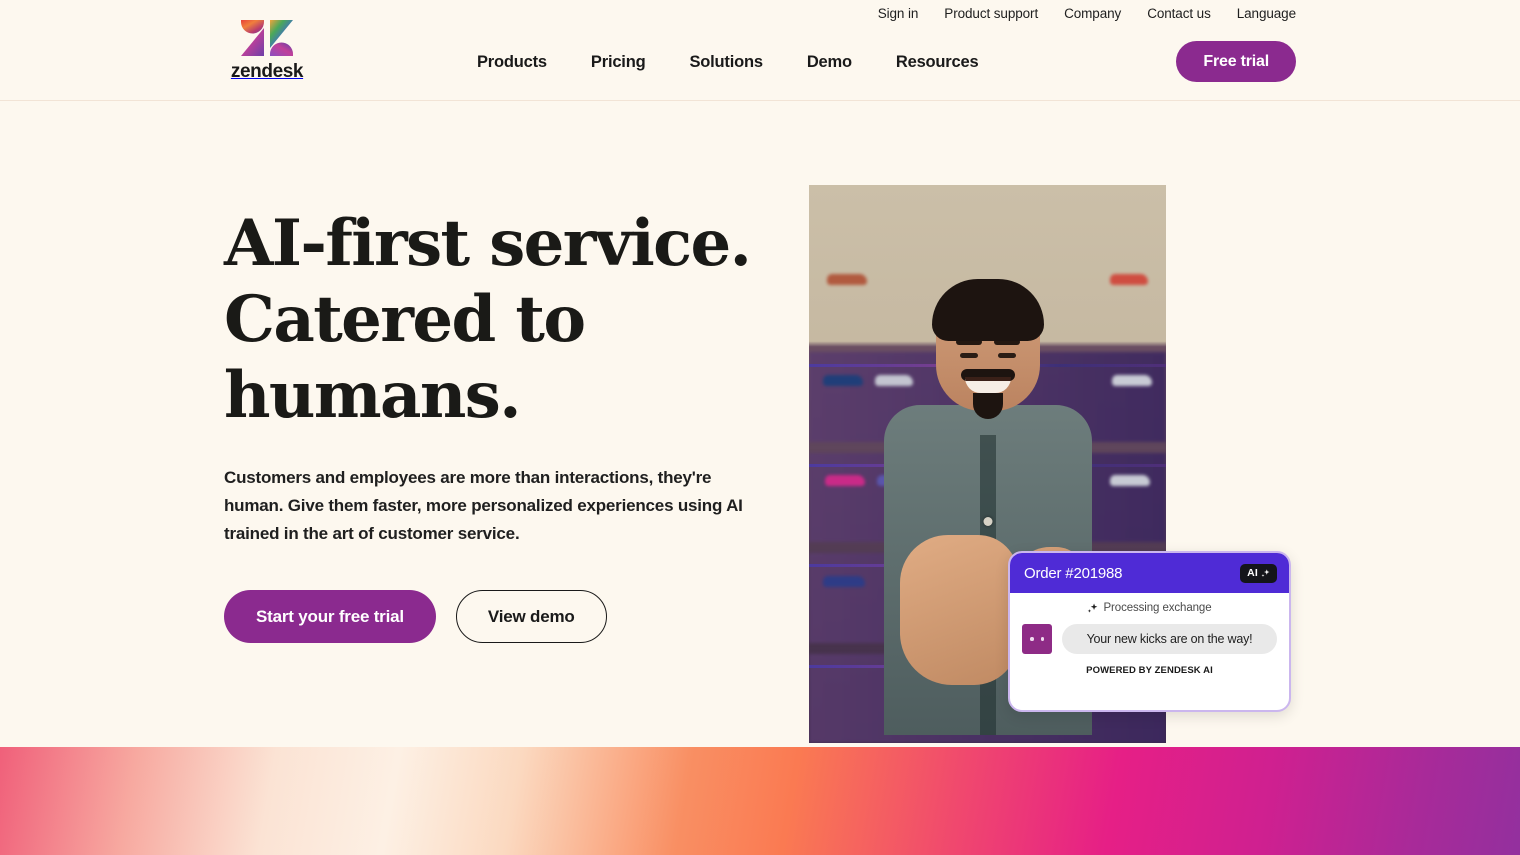  What do you see at coordinates (760, 801) in the screenshot?
I see `promo-gradient-band: NEW` at bounding box center [760, 801].